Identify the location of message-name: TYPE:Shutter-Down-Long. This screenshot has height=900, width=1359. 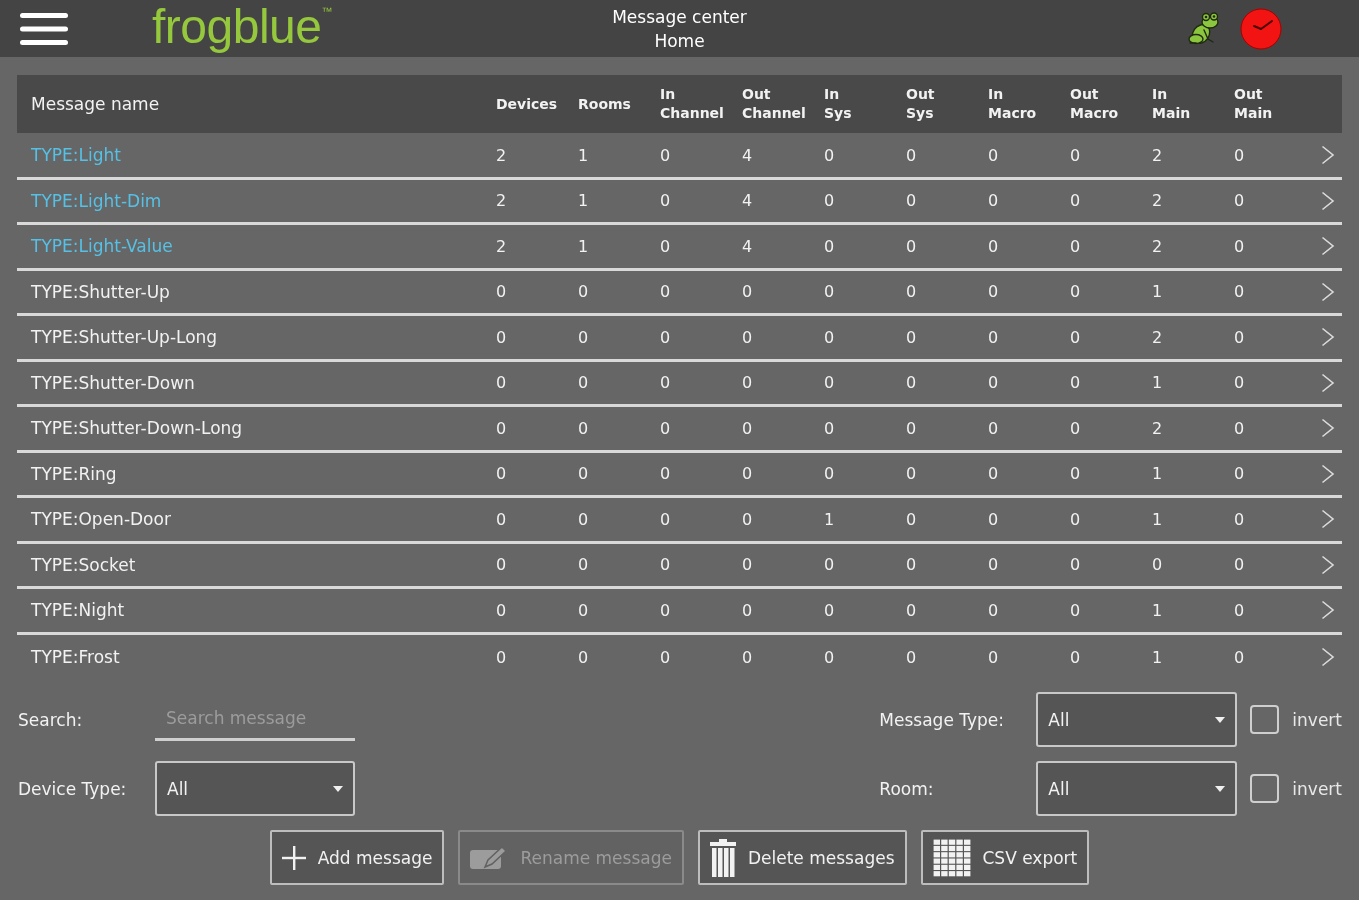
(137, 428).